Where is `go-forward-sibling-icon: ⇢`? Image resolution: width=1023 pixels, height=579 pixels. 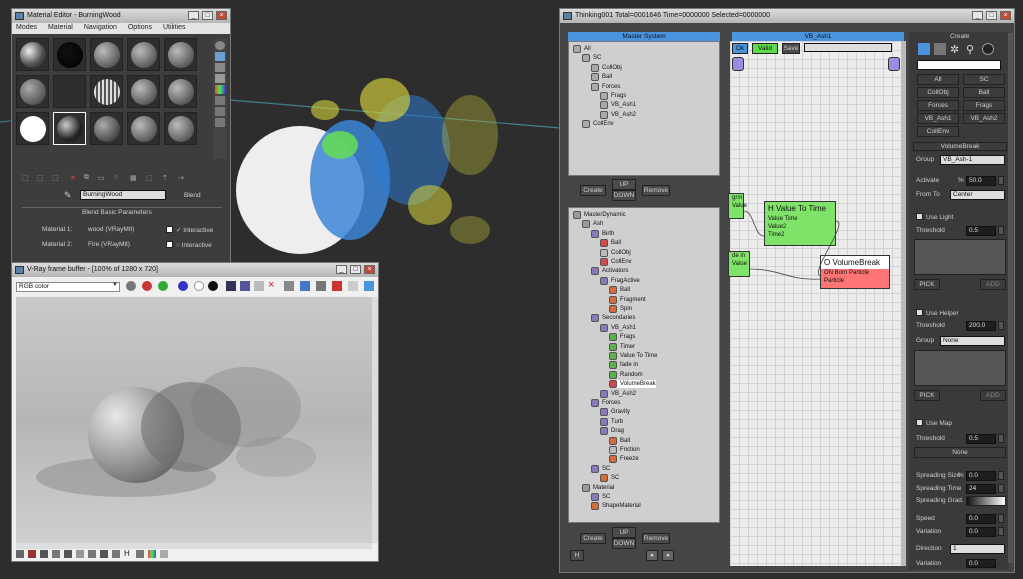 go-forward-sibling-icon: ⇢ is located at coordinates (181, 178).